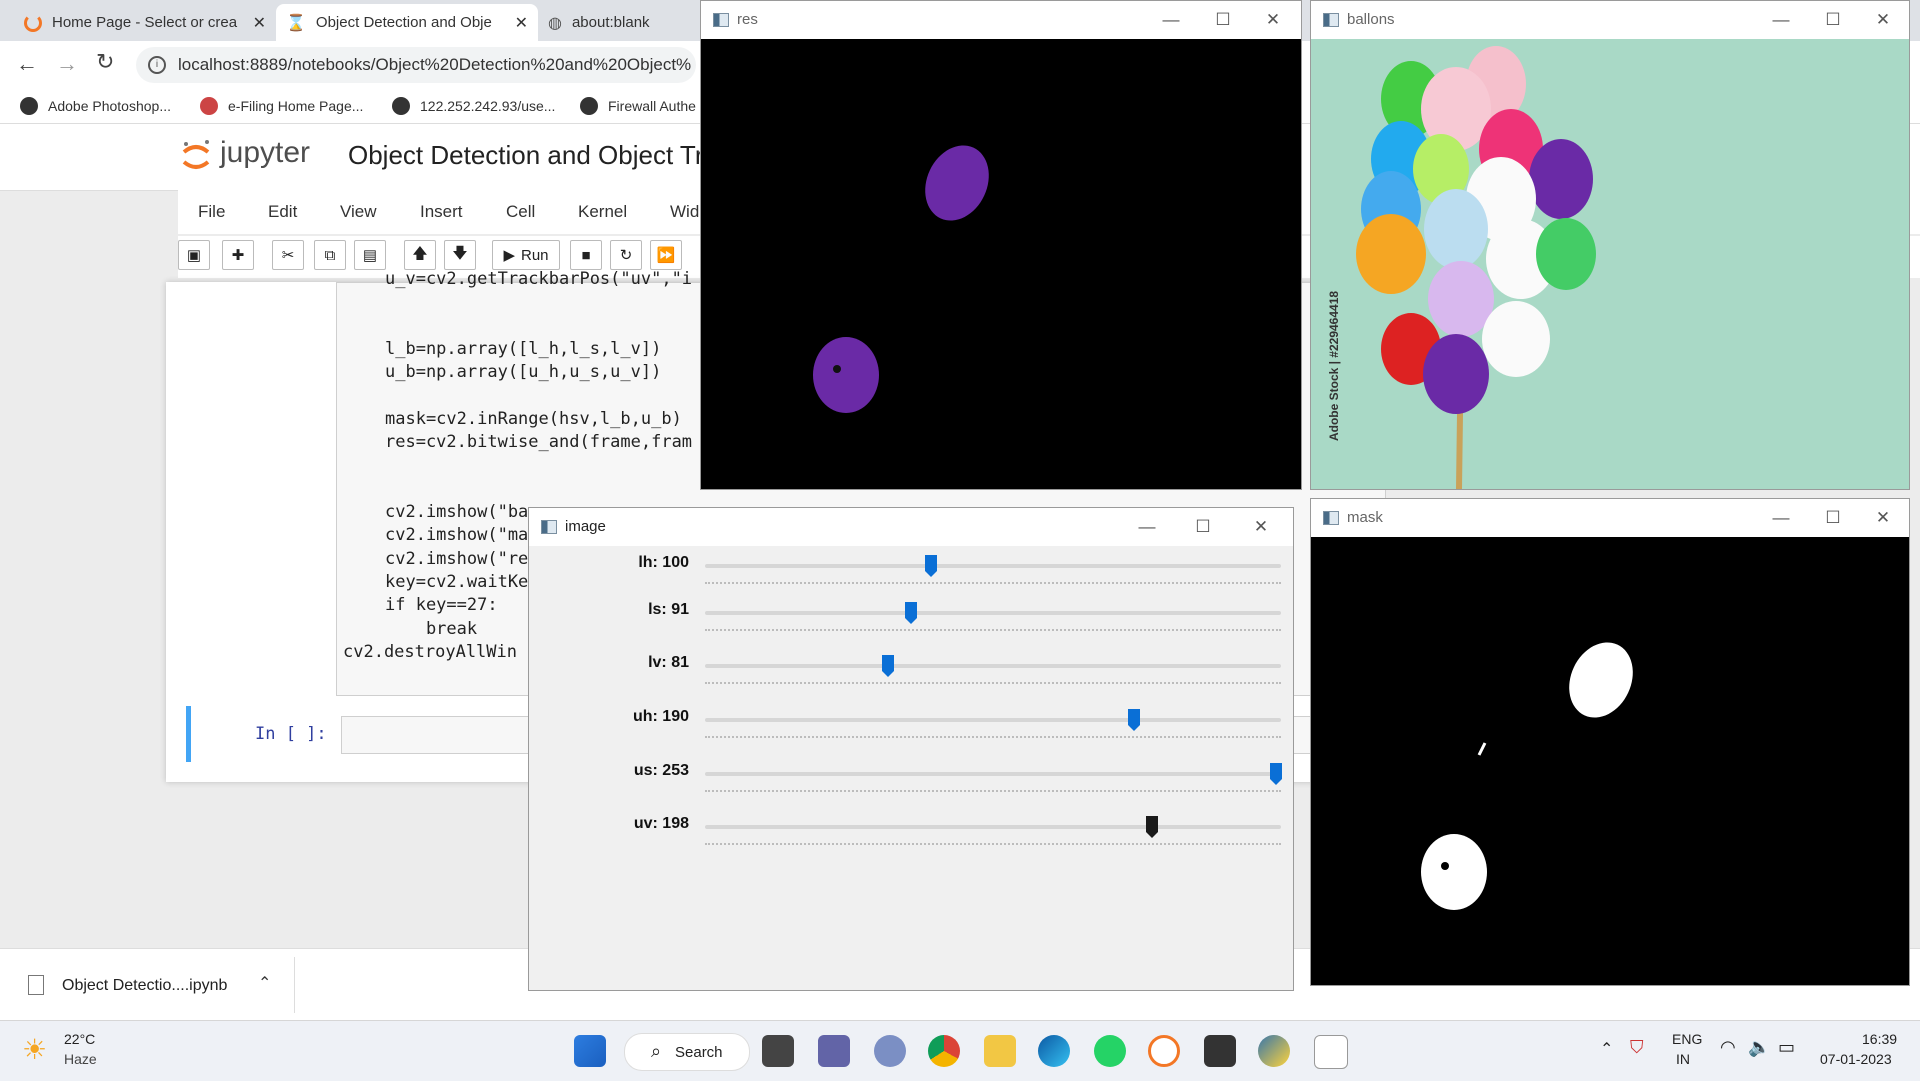 This screenshot has height=1081, width=1920. What do you see at coordinates (79, 1039) in the screenshot?
I see `weather-temp: 22°C` at bounding box center [79, 1039].